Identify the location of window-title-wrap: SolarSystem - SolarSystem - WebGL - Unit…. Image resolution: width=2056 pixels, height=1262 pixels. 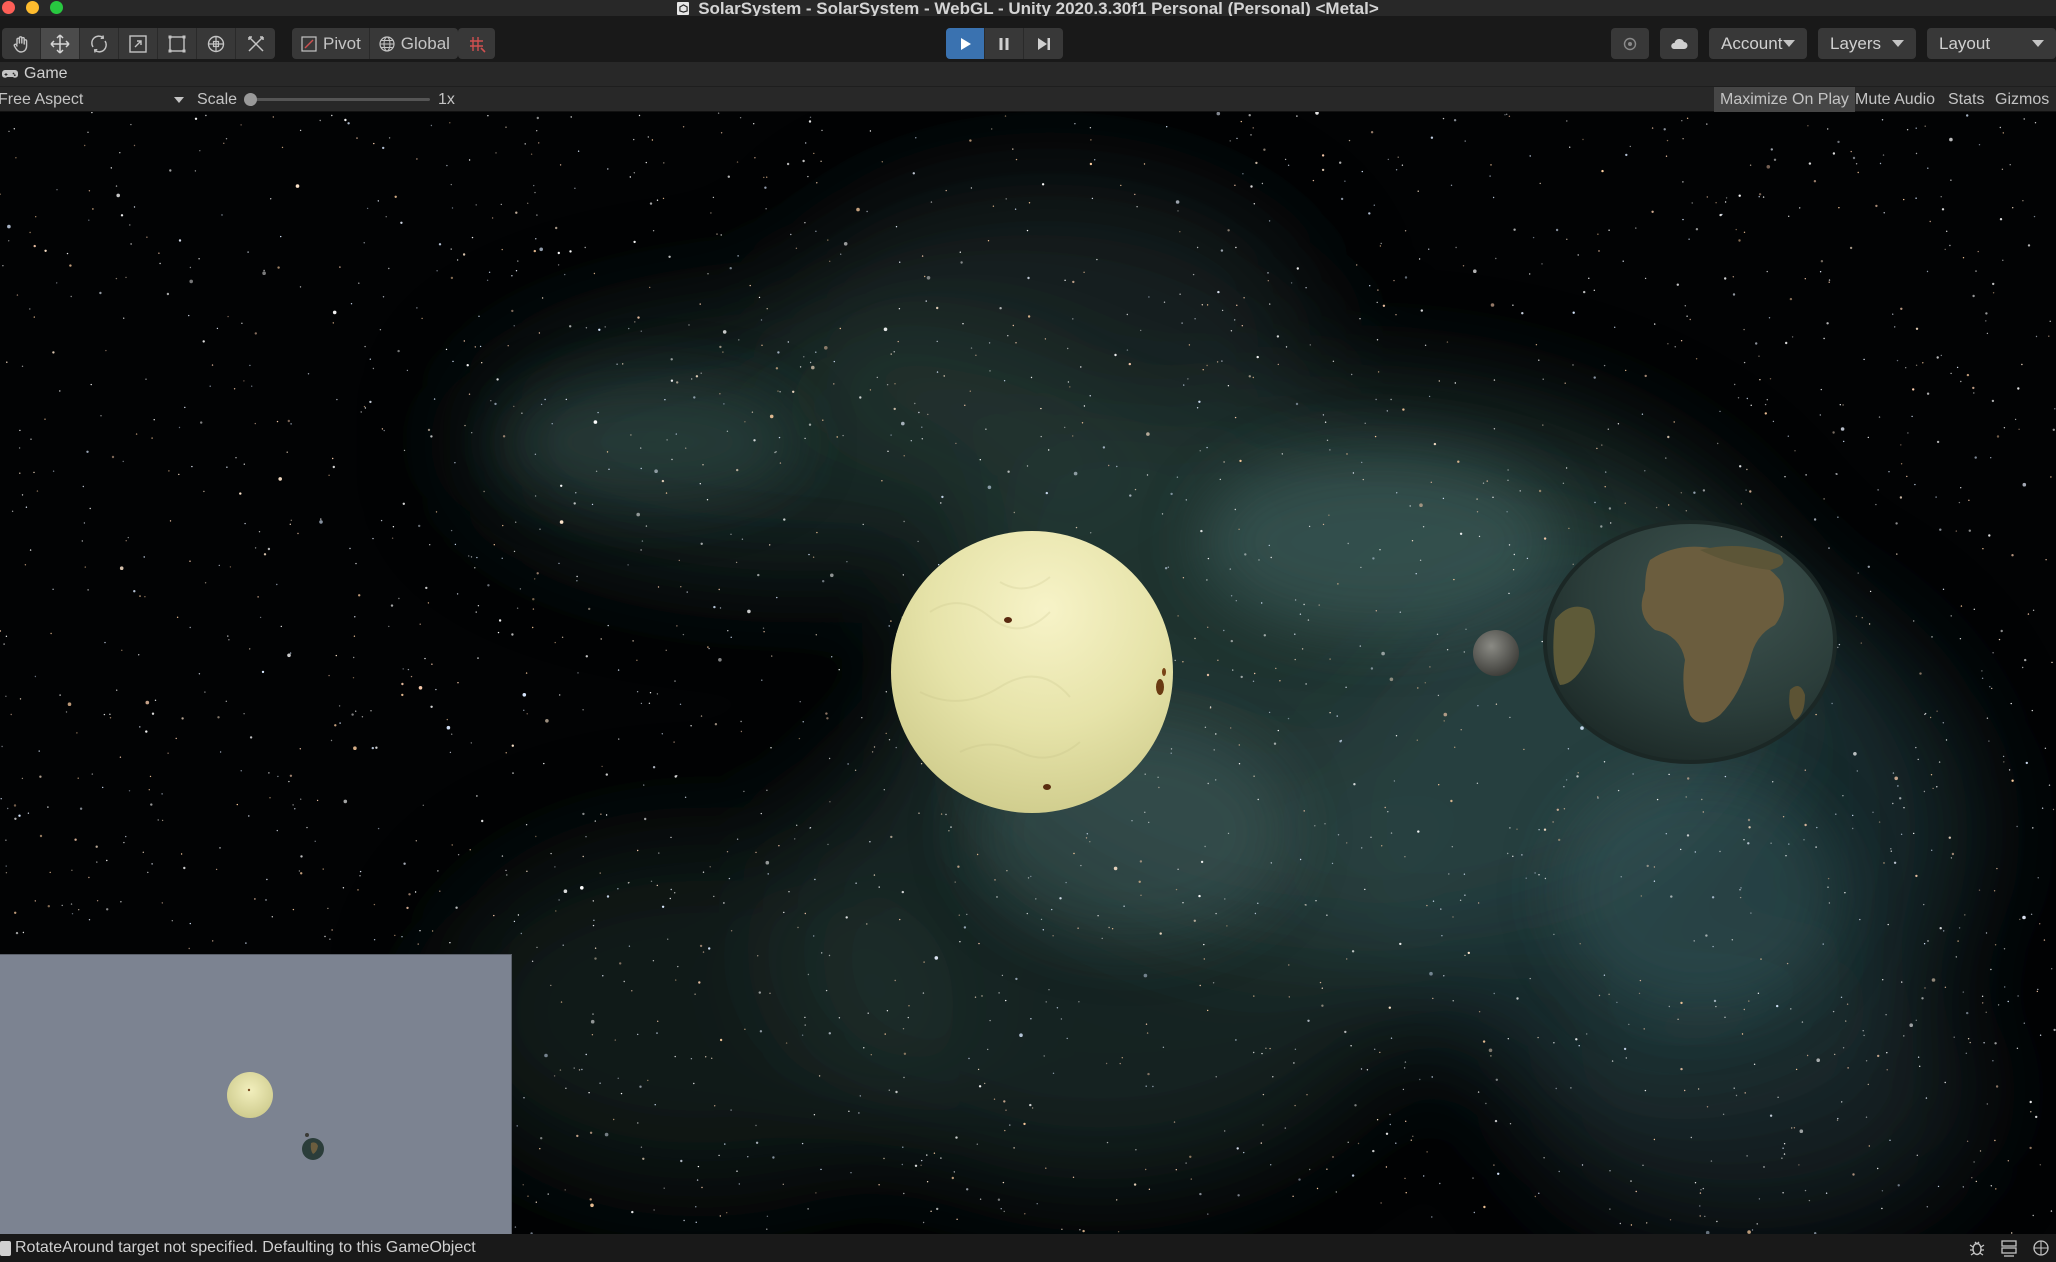
(1028, 9).